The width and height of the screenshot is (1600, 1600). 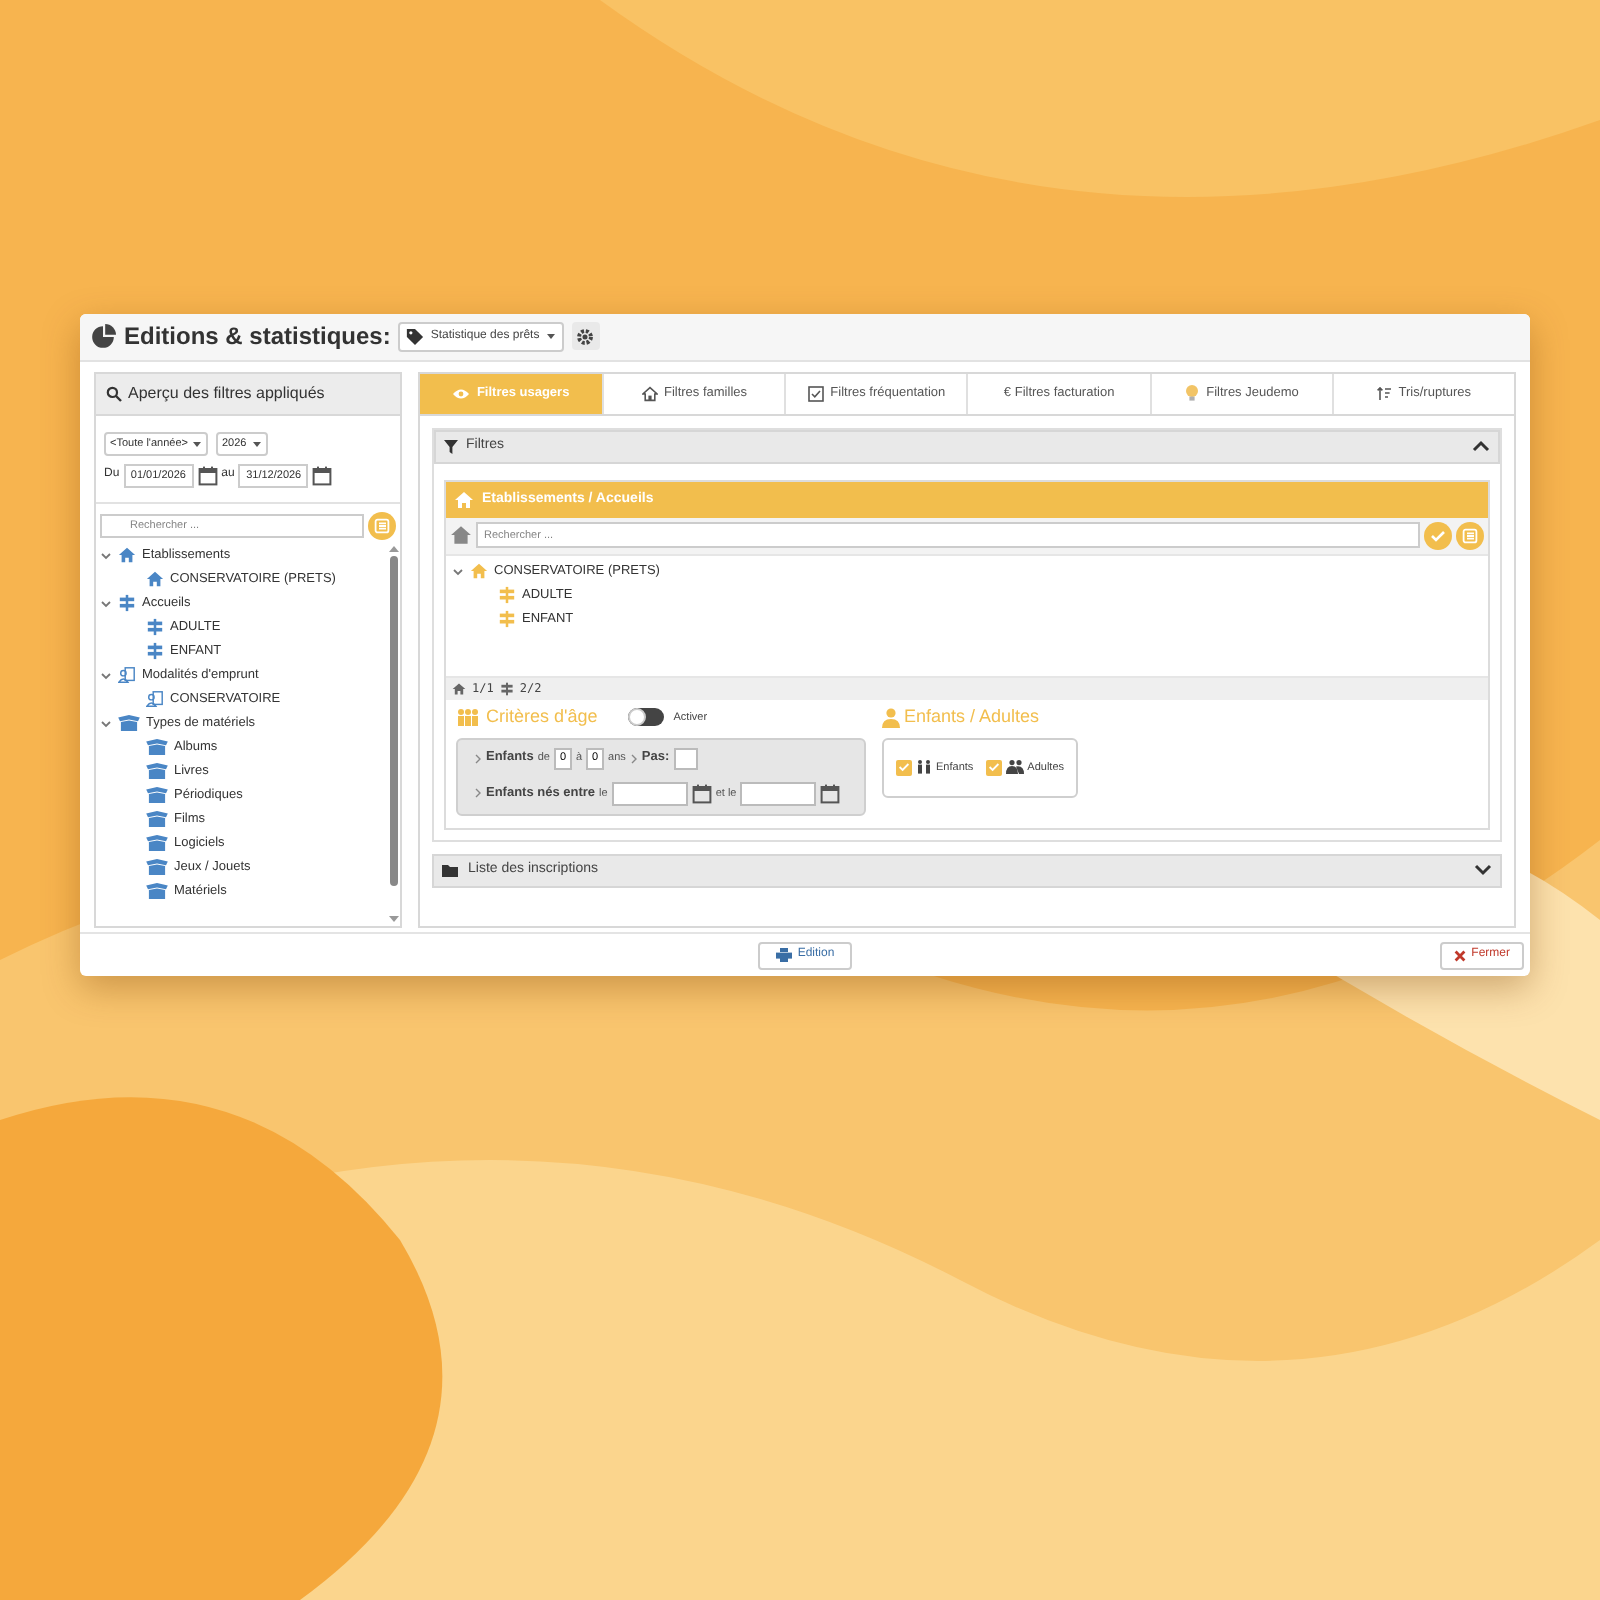 What do you see at coordinates (645, 717) in the screenshot?
I see `toggle-switch` at bounding box center [645, 717].